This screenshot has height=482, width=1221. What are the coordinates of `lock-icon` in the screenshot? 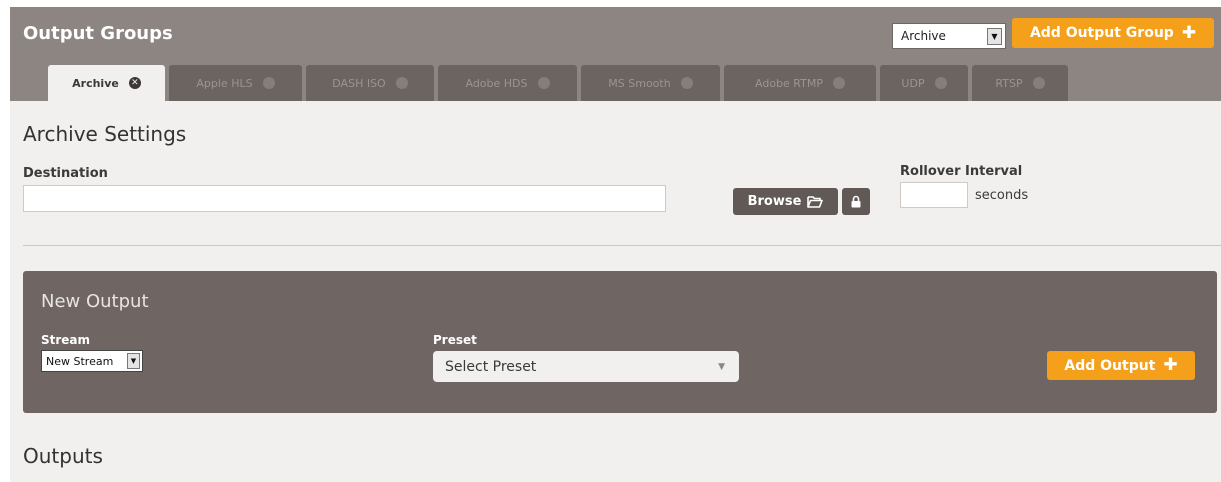 It's located at (856, 201).